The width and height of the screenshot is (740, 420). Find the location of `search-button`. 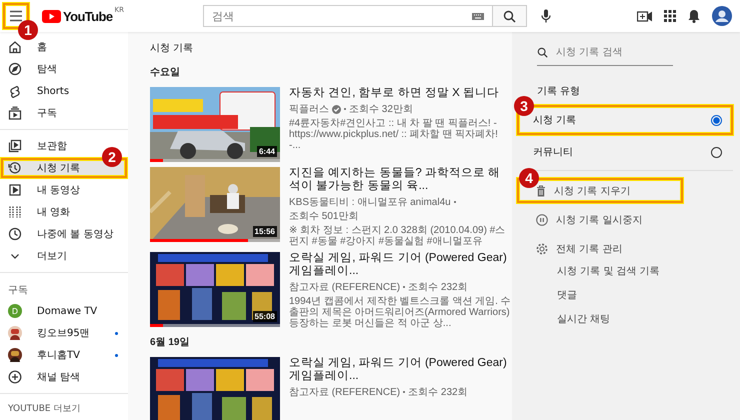

search-button is located at coordinates (510, 16).